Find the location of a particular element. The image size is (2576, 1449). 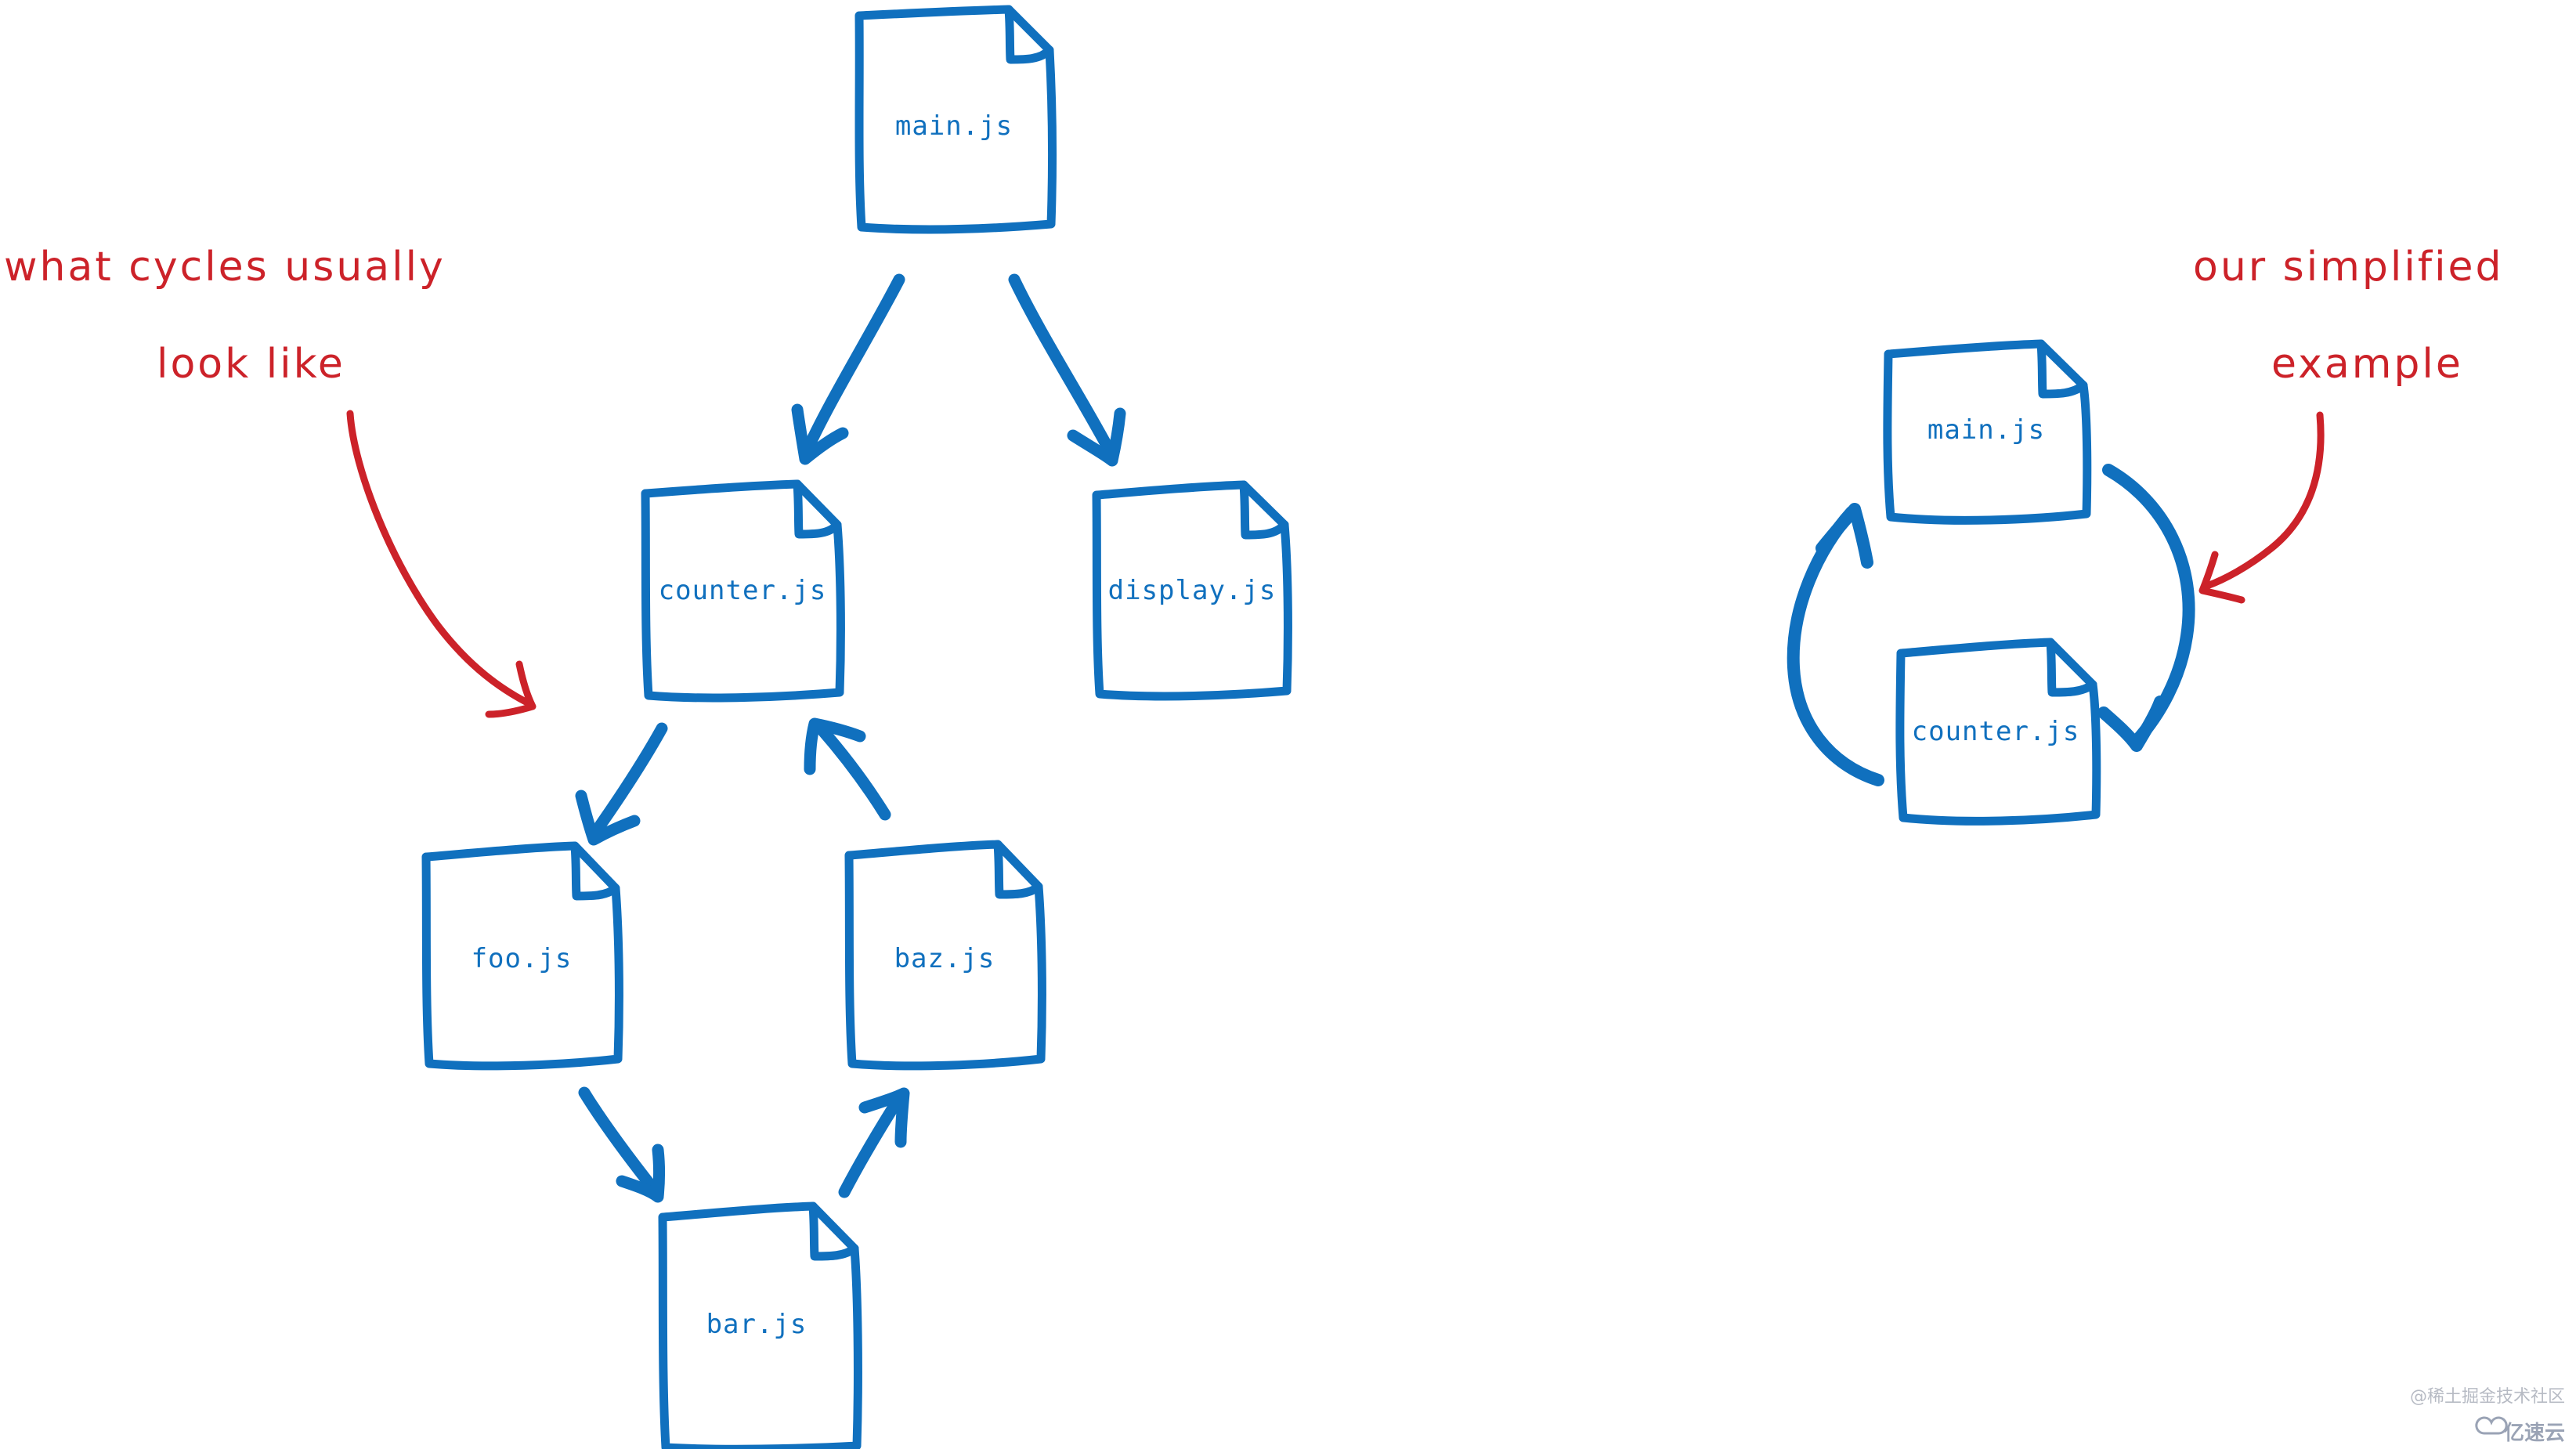

node-counter-js-label: counter.js is located at coordinates (743, 590).